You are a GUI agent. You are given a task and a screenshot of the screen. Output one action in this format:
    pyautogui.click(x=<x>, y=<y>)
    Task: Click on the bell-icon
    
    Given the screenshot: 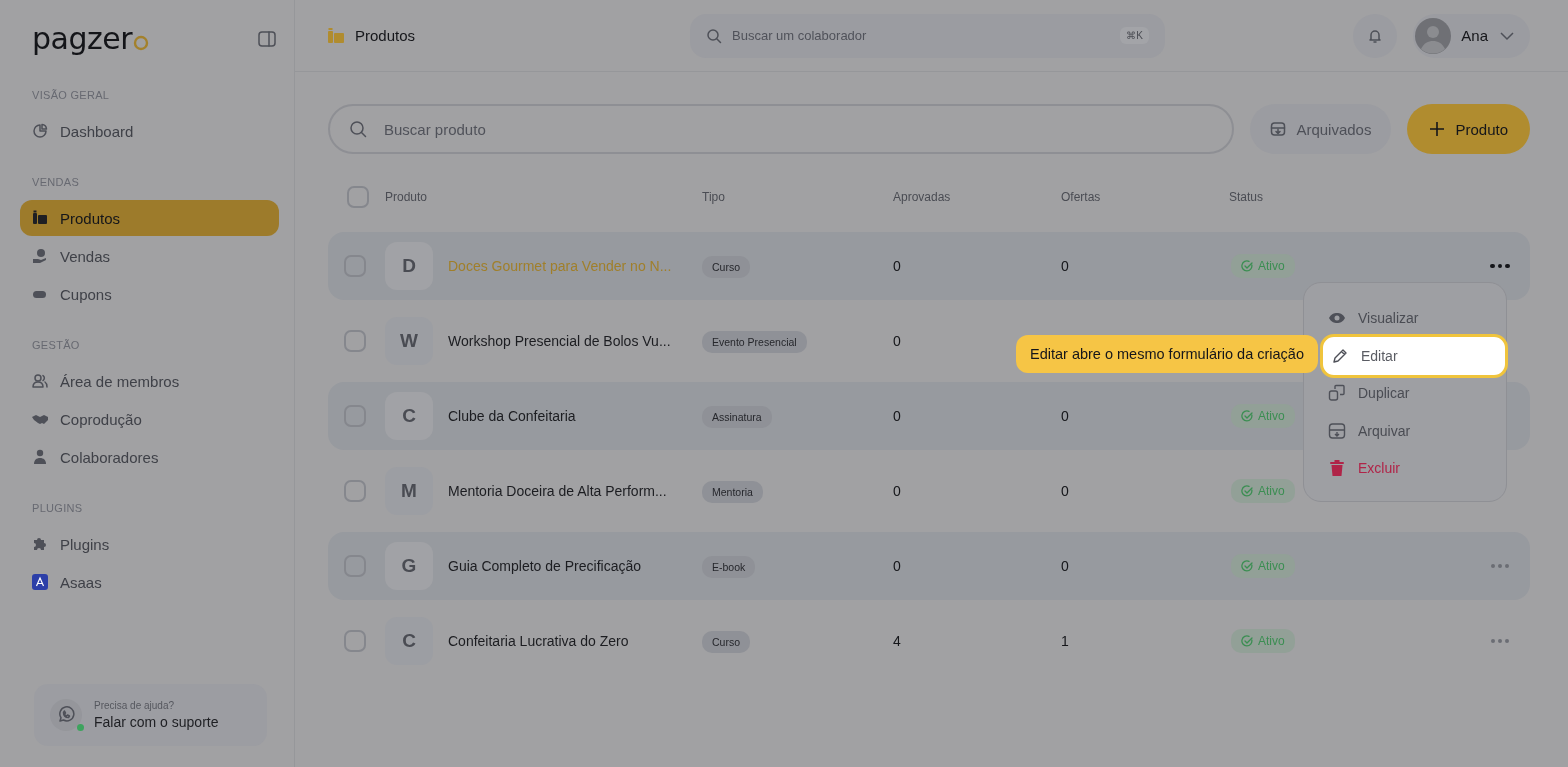 What is the action you would take?
    pyautogui.click(x=1375, y=35)
    